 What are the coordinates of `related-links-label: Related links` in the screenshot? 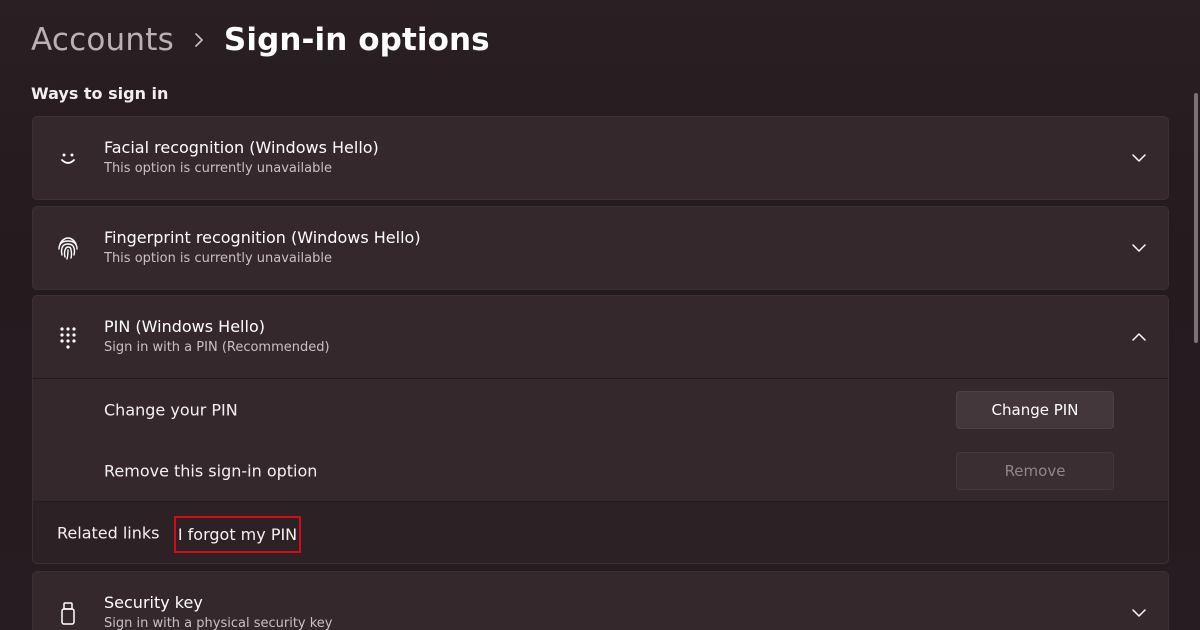 It's located at (108, 532).